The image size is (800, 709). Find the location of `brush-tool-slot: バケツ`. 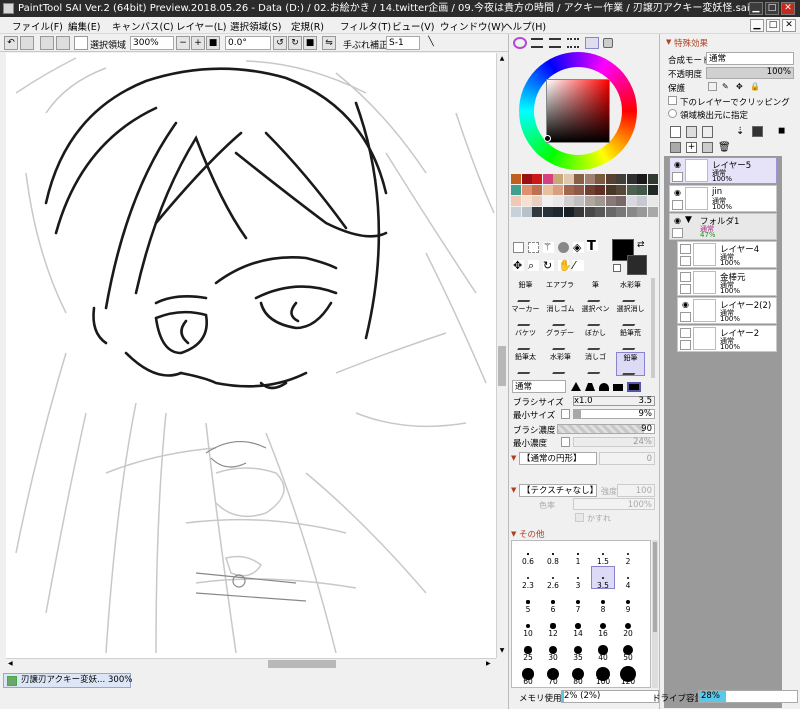

brush-tool-slot: バケツ is located at coordinates (525, 340).